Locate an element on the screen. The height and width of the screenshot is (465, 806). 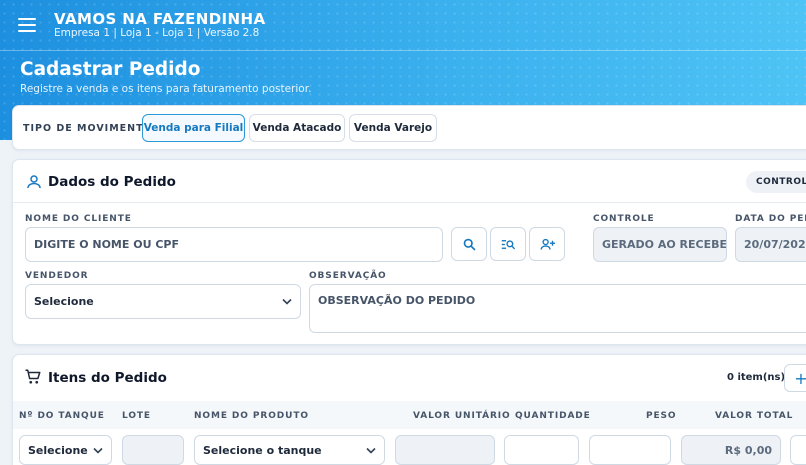
list-search-icon is located at coordinates (508, 244).